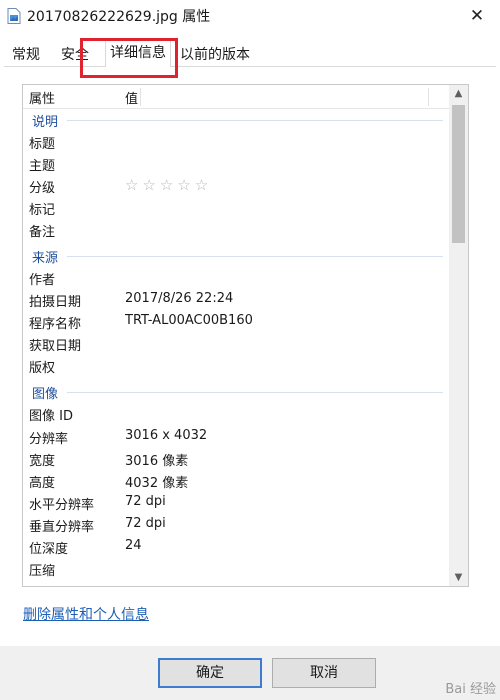 The image size is (500, 700). I want to click on property-name: 获取日期, so click(55, 346).